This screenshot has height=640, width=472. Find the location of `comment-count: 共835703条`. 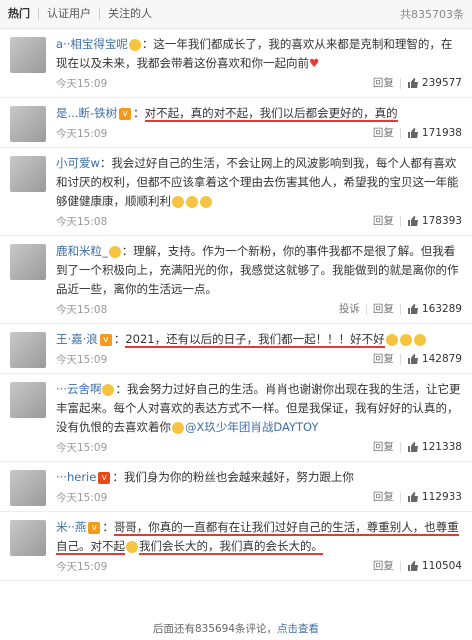

comment-count: 共835703条 is located at coordinates (432, 14).